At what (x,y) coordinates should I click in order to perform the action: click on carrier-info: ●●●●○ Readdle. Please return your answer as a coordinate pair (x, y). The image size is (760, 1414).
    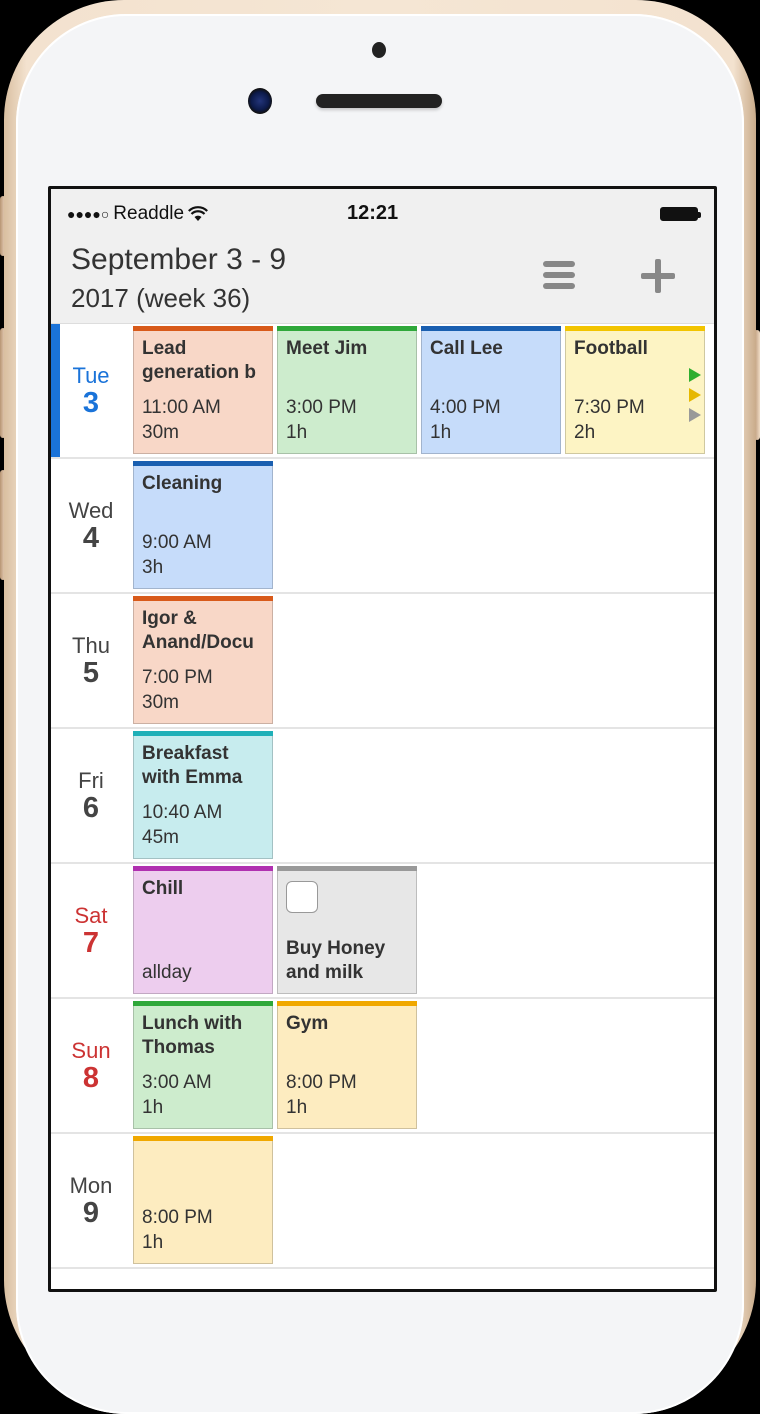
    Looking at the image, I should click on (138, 214).